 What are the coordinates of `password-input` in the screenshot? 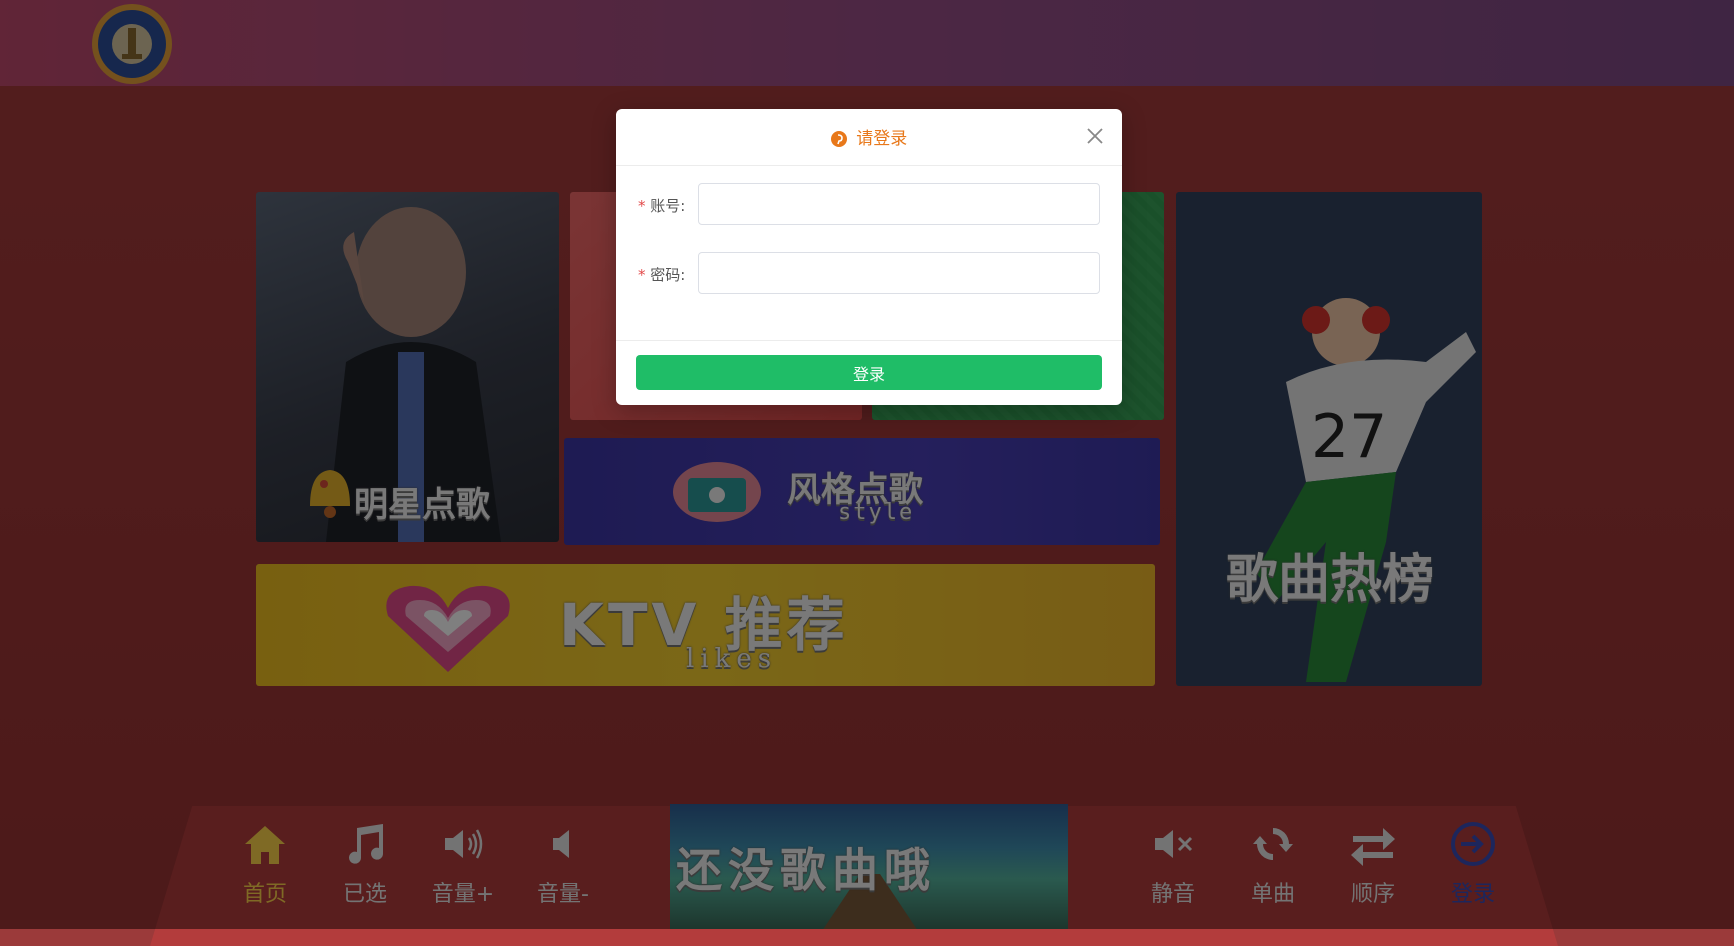 It's located at (899, 273).